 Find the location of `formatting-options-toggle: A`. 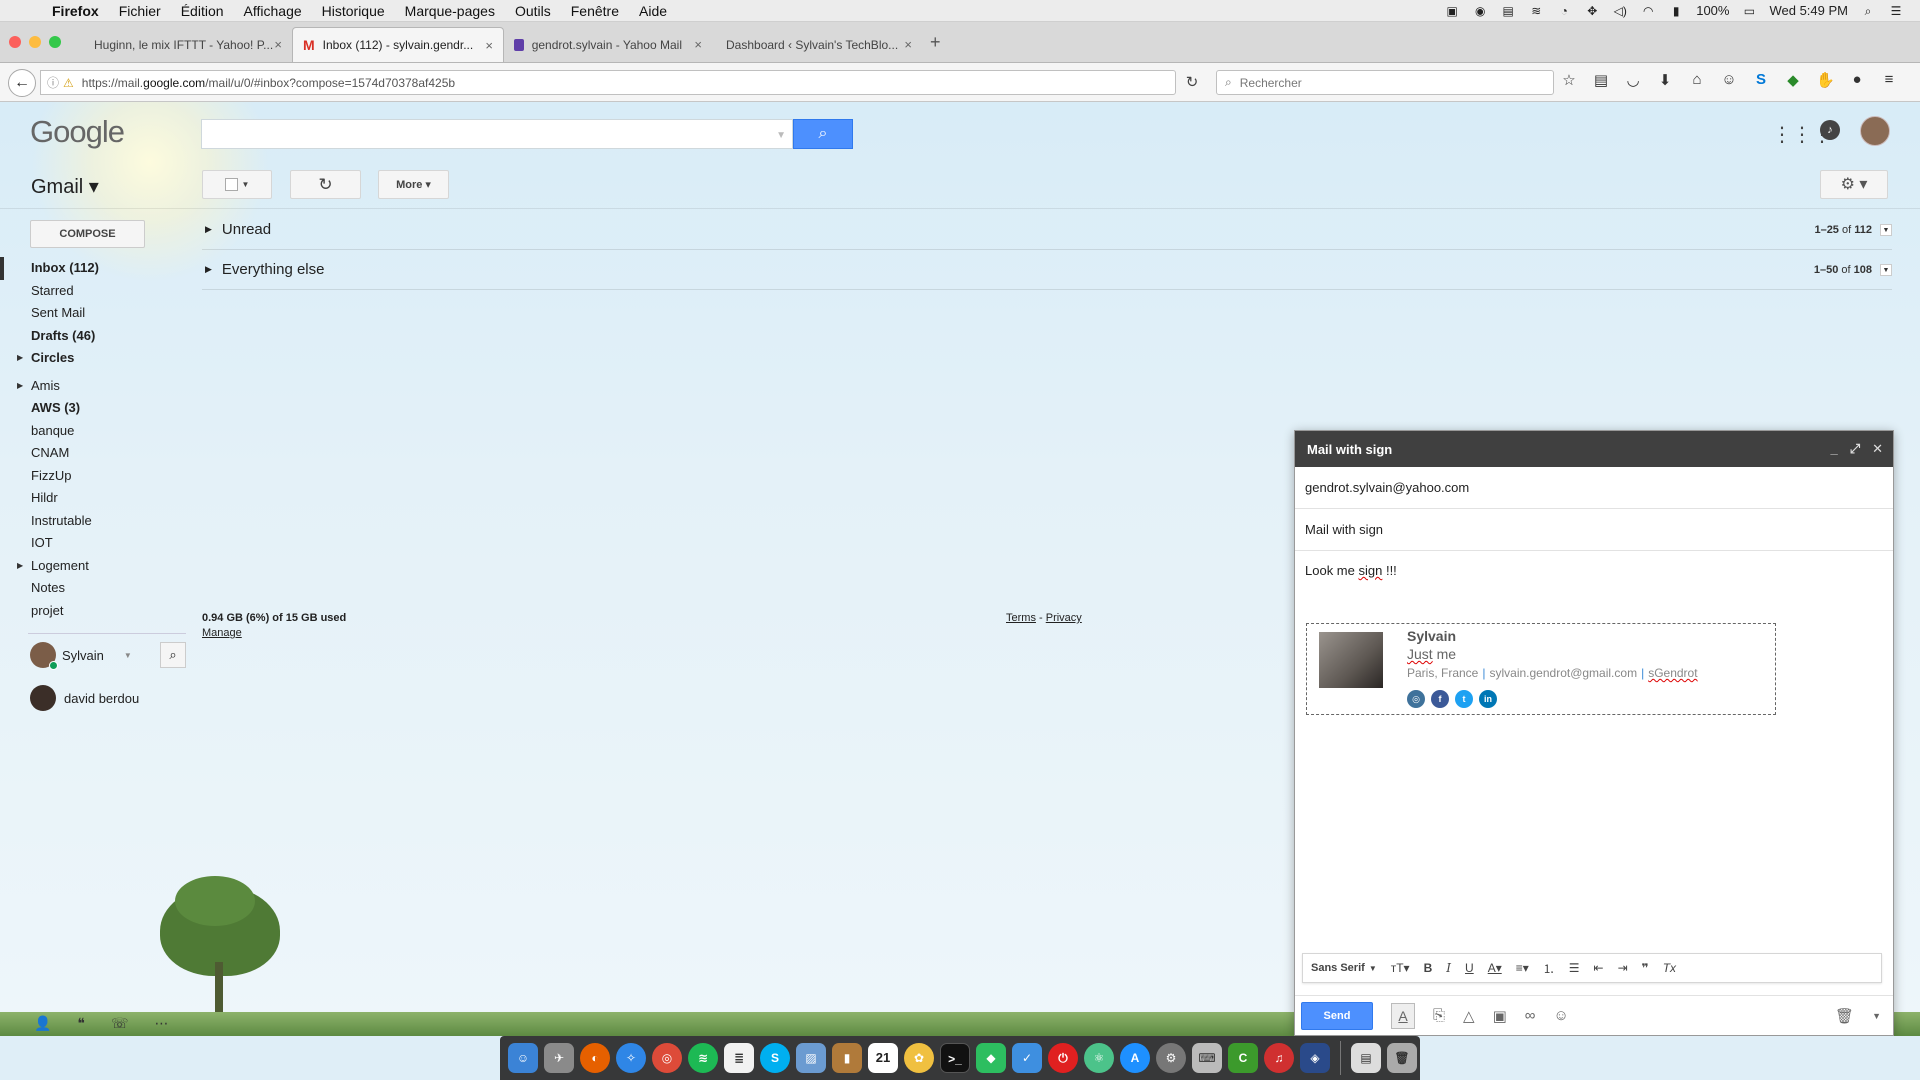

formatting-options-toggle: A is located at coordinates (1403, 1015).